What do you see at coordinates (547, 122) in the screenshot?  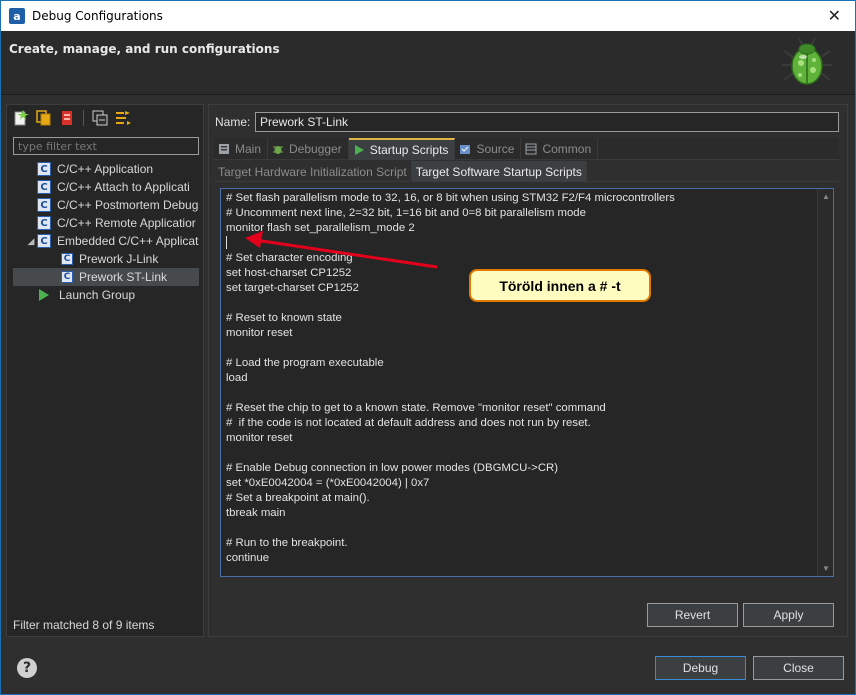 I see `name-field` at bounding box center [547, 122].